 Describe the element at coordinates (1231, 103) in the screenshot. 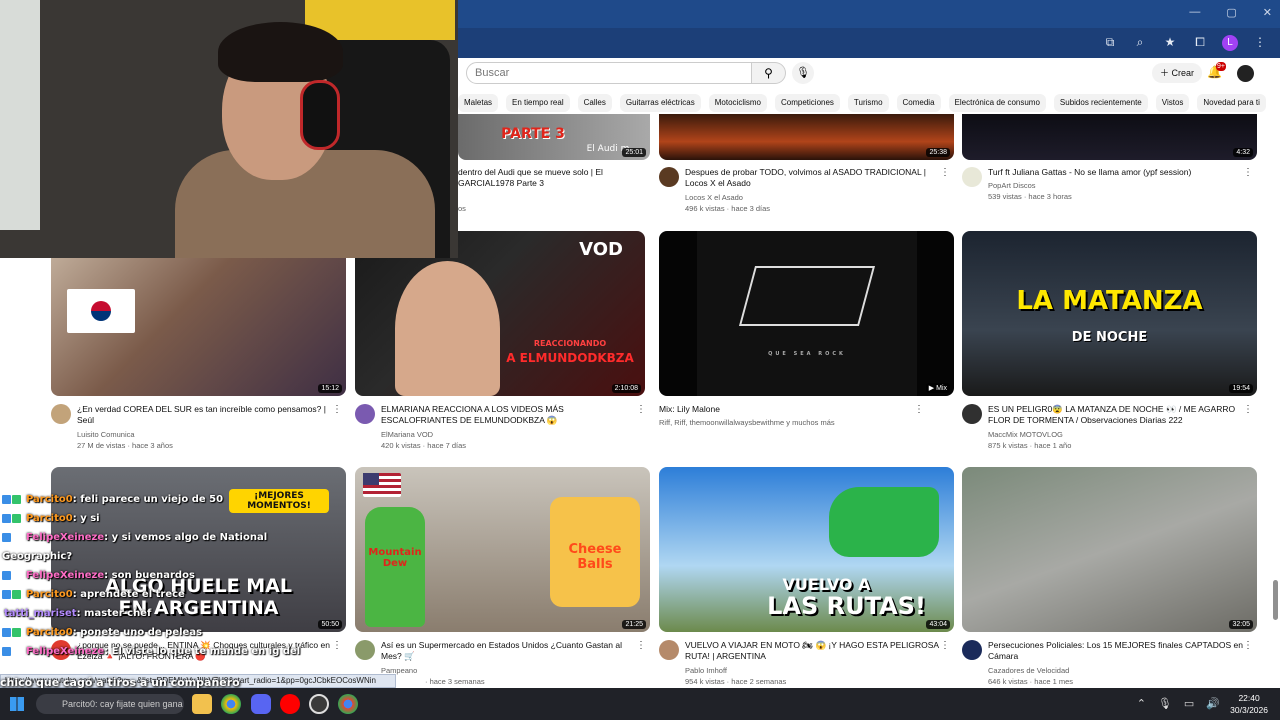

I see `chip-novedad: Novedad para ti` at that location.